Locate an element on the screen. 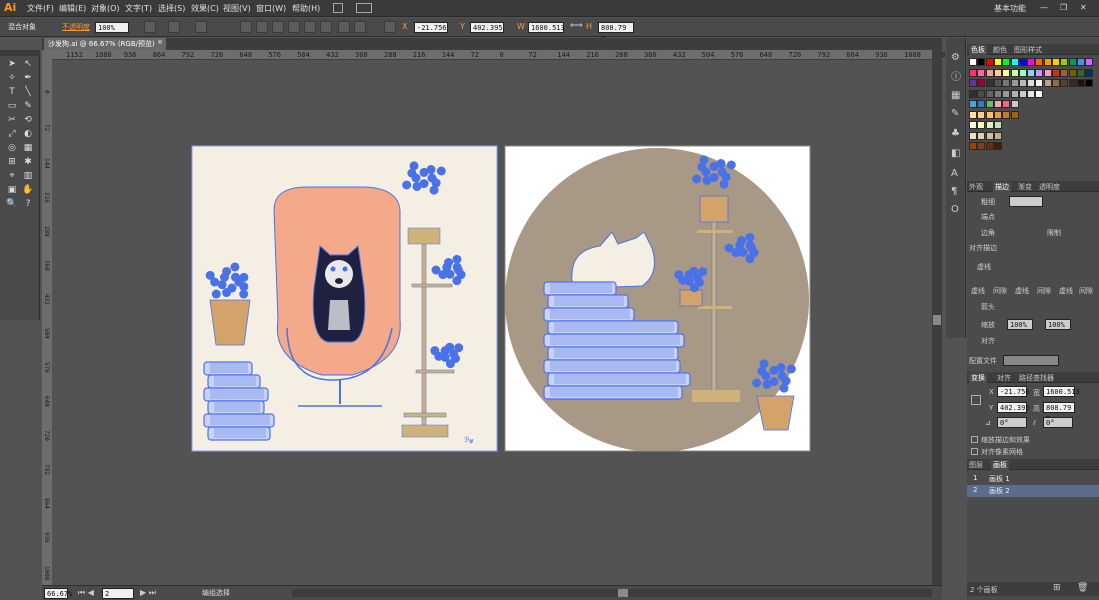 The width and height of the screenshot is (1099, 600). tab-artboards: 画板 is located at coordinates (1000, 465).